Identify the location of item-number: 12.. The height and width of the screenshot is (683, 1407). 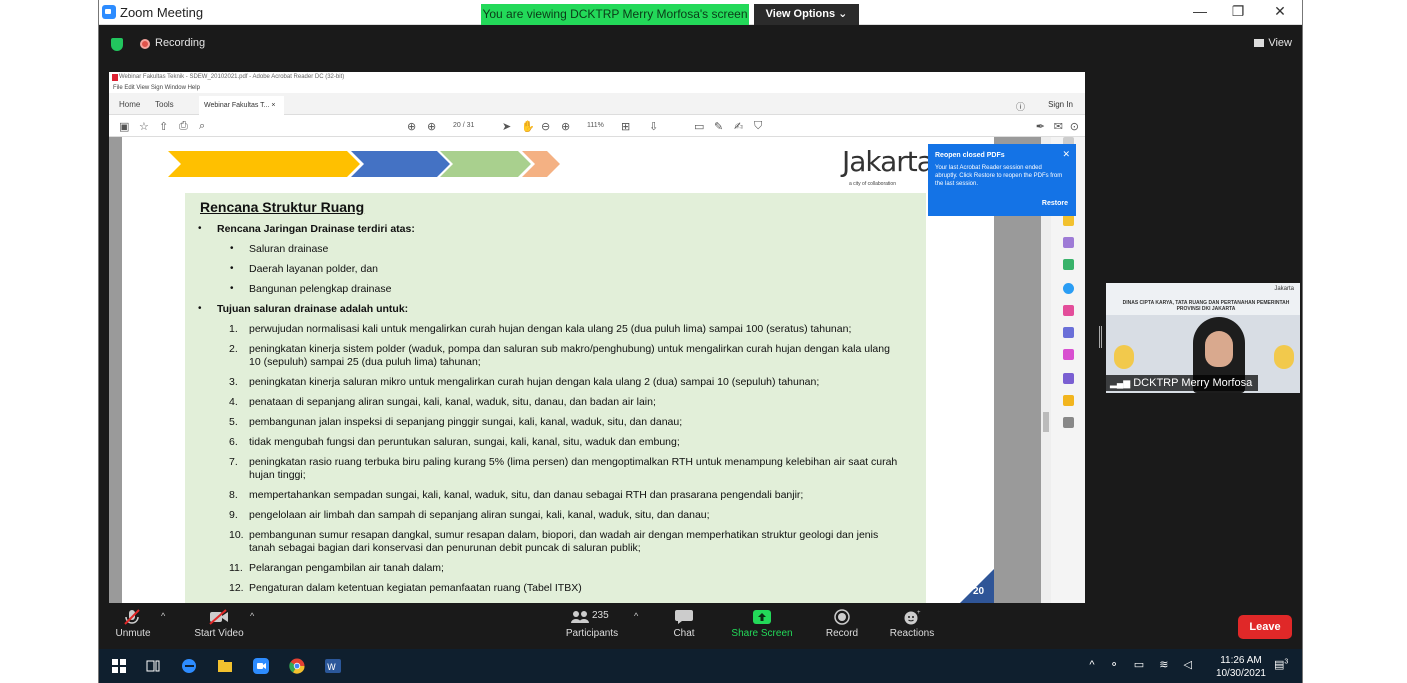
(236, 588).